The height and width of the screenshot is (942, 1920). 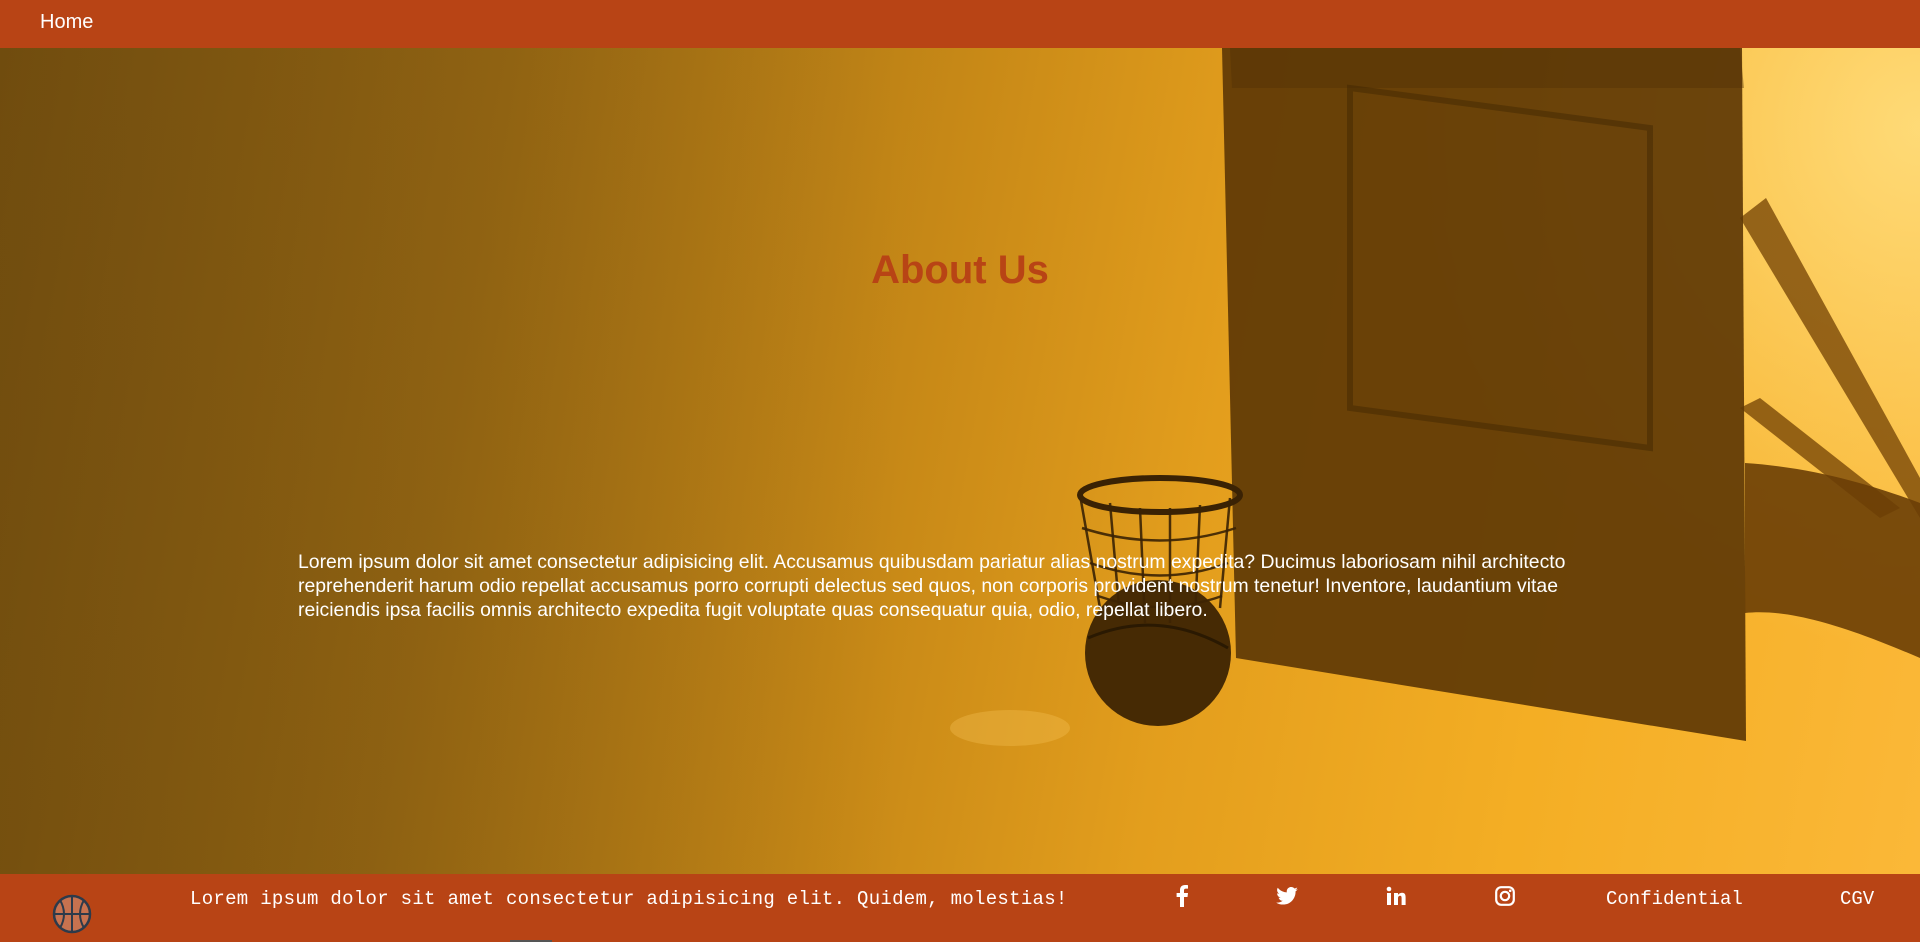 I want to click on page-title: About Us, so click(x=960, y=270).